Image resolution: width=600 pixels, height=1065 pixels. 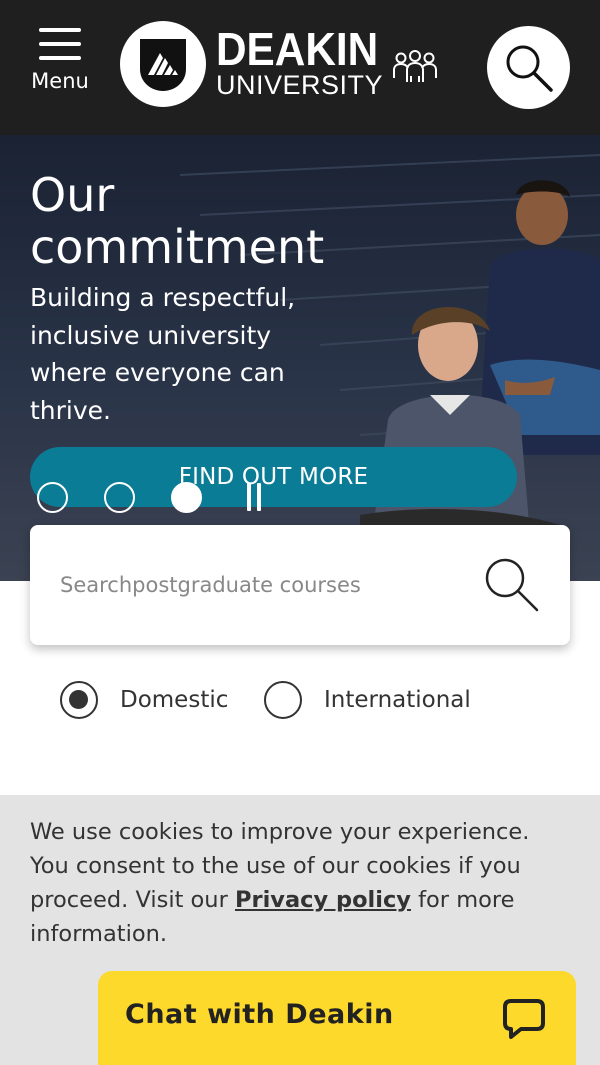 I want to click on logo-line-deakin: DEAKIN, so click(x=297, y=49).